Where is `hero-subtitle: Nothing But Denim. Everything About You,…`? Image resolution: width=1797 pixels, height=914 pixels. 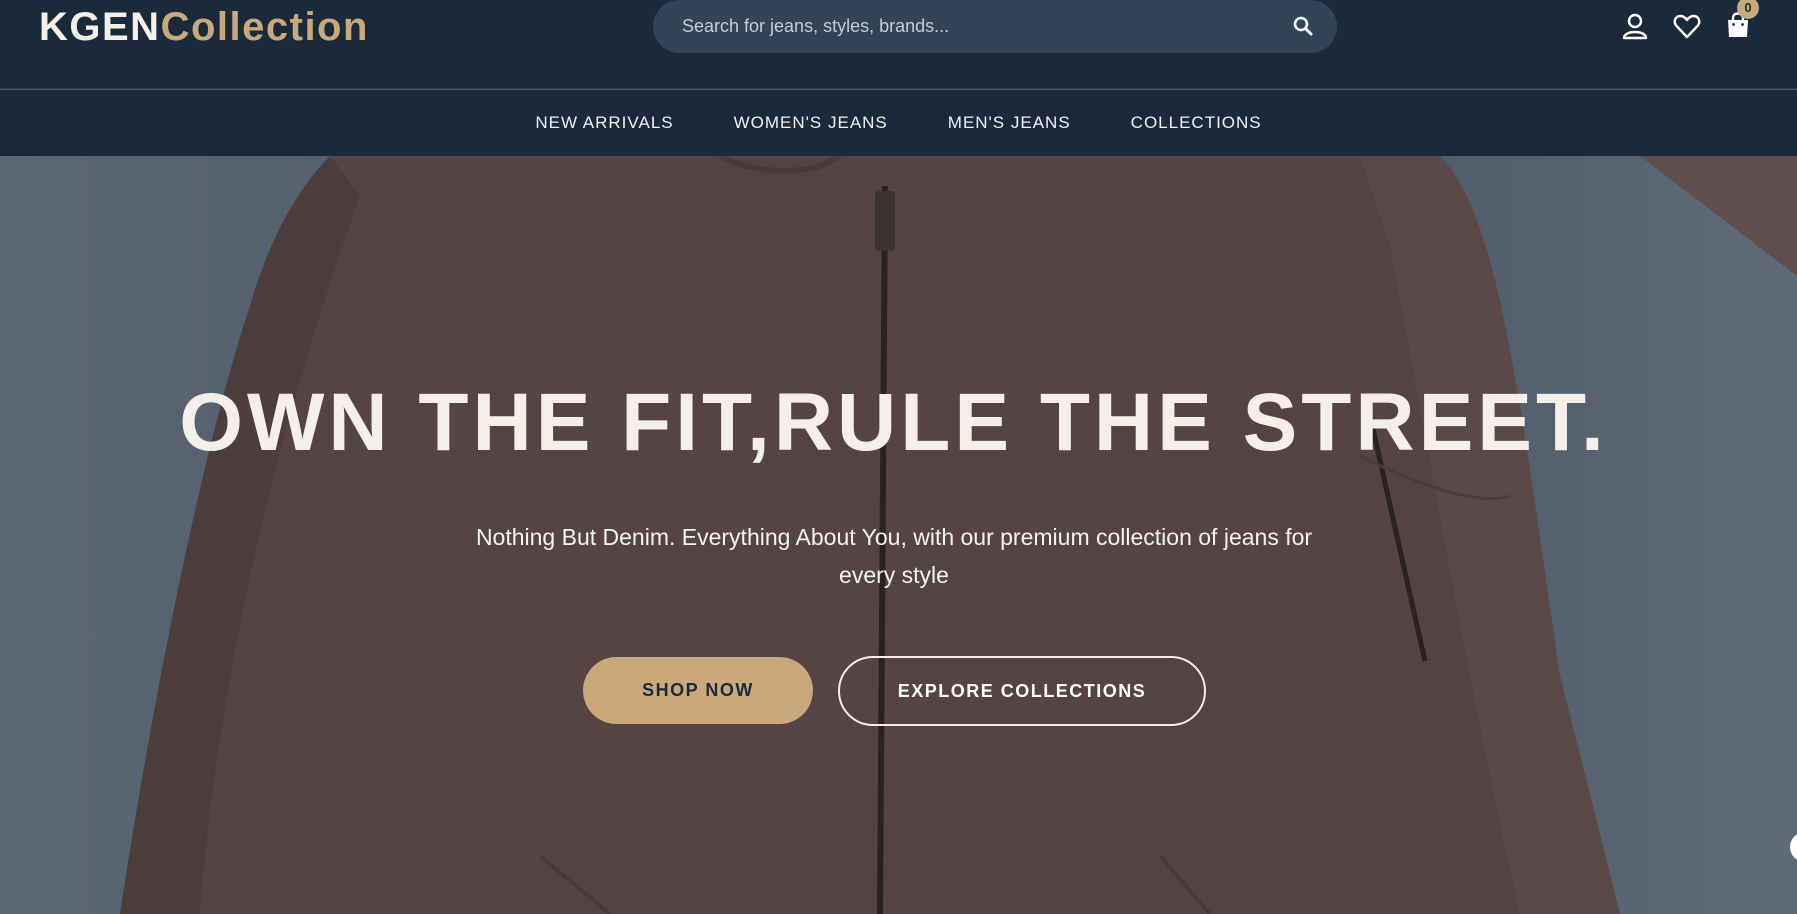 hero-subtitle: Nothing But Denim. Everything About You,… is located at coordinates (894, 556).